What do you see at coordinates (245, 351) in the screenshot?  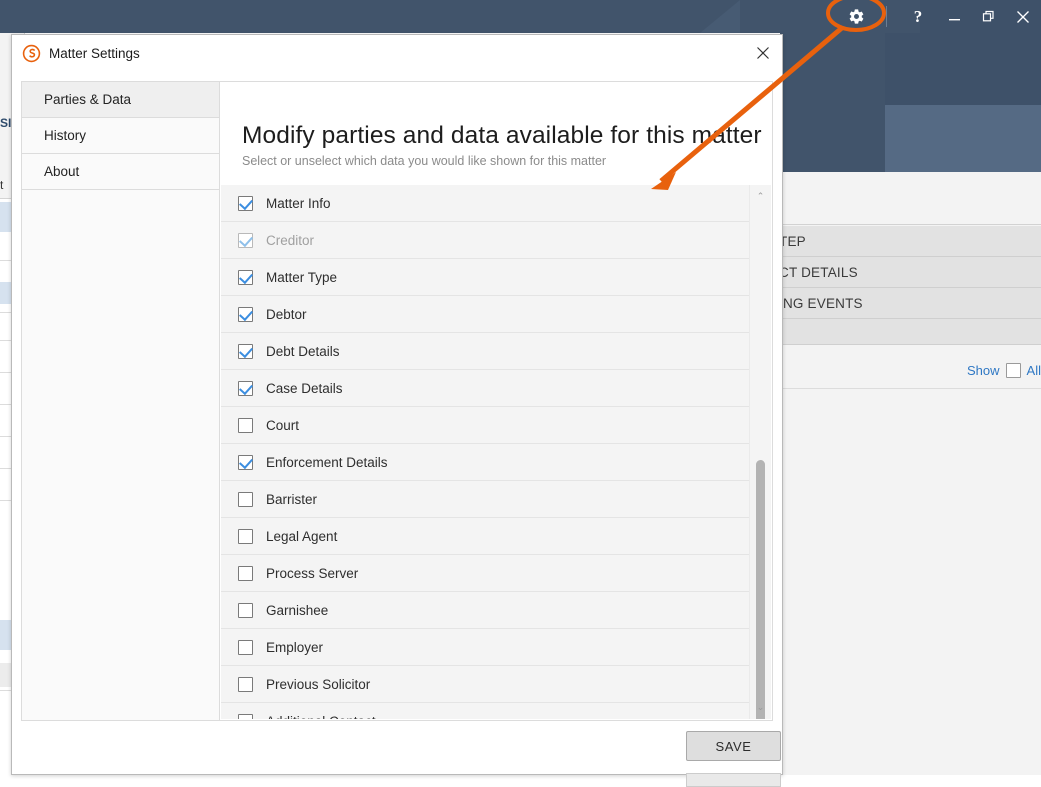 I see `checkbox-debt-details` at bounding box center [245, 351].